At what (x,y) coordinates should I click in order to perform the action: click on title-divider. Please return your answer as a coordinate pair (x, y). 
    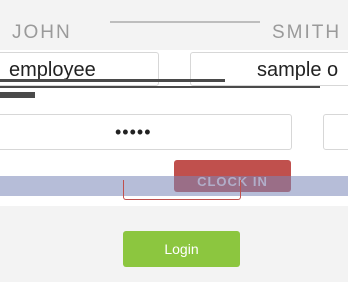
    Looking at the image, I should click on (185, 22).